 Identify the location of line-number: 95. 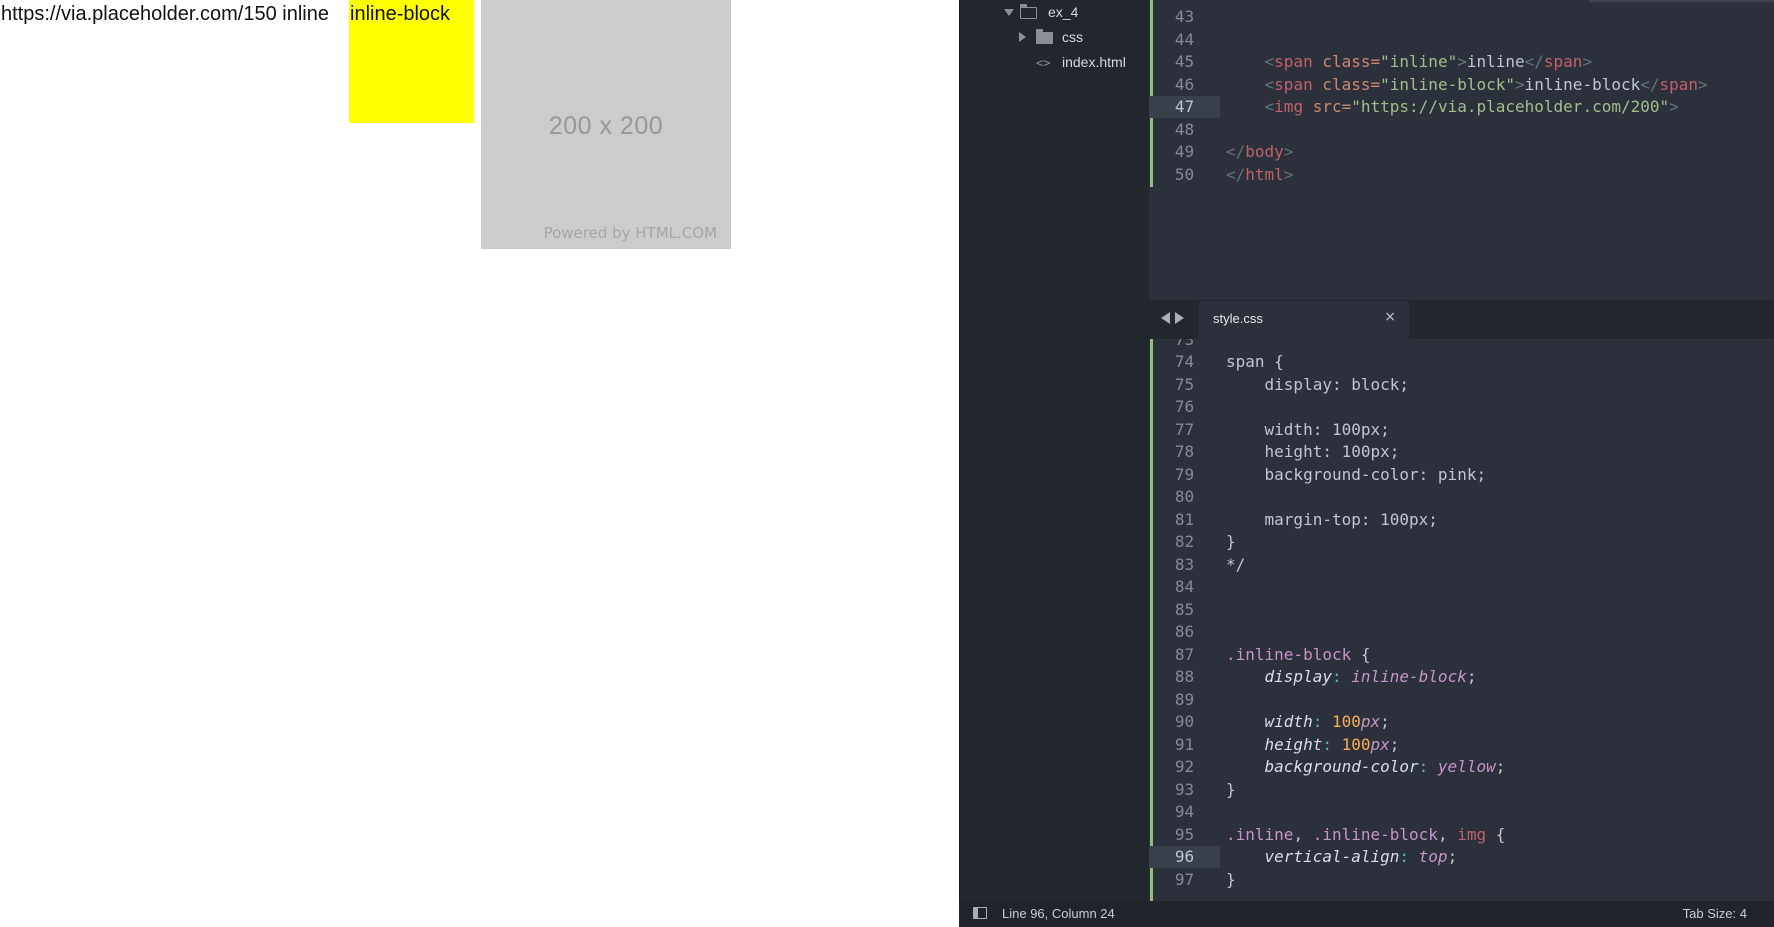
(1184, 834).